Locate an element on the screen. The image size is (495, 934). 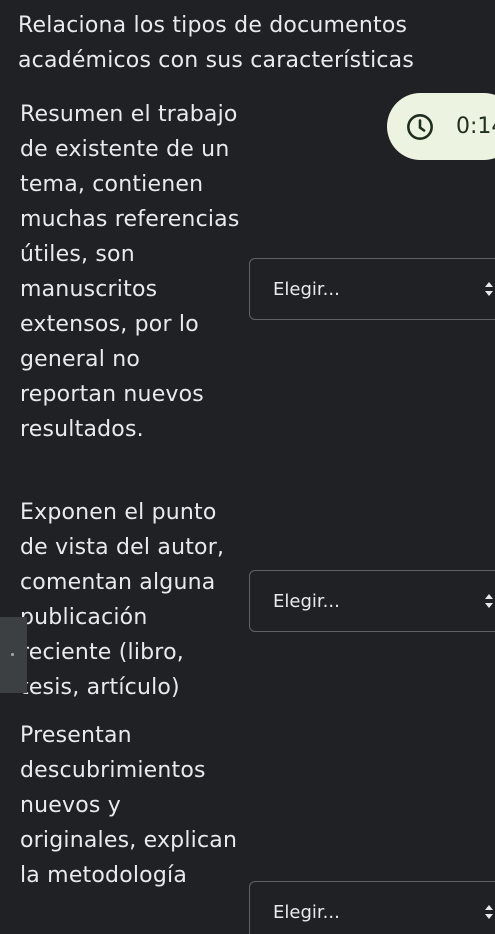
side-drawer-handle is located at coordinates (13, 655).